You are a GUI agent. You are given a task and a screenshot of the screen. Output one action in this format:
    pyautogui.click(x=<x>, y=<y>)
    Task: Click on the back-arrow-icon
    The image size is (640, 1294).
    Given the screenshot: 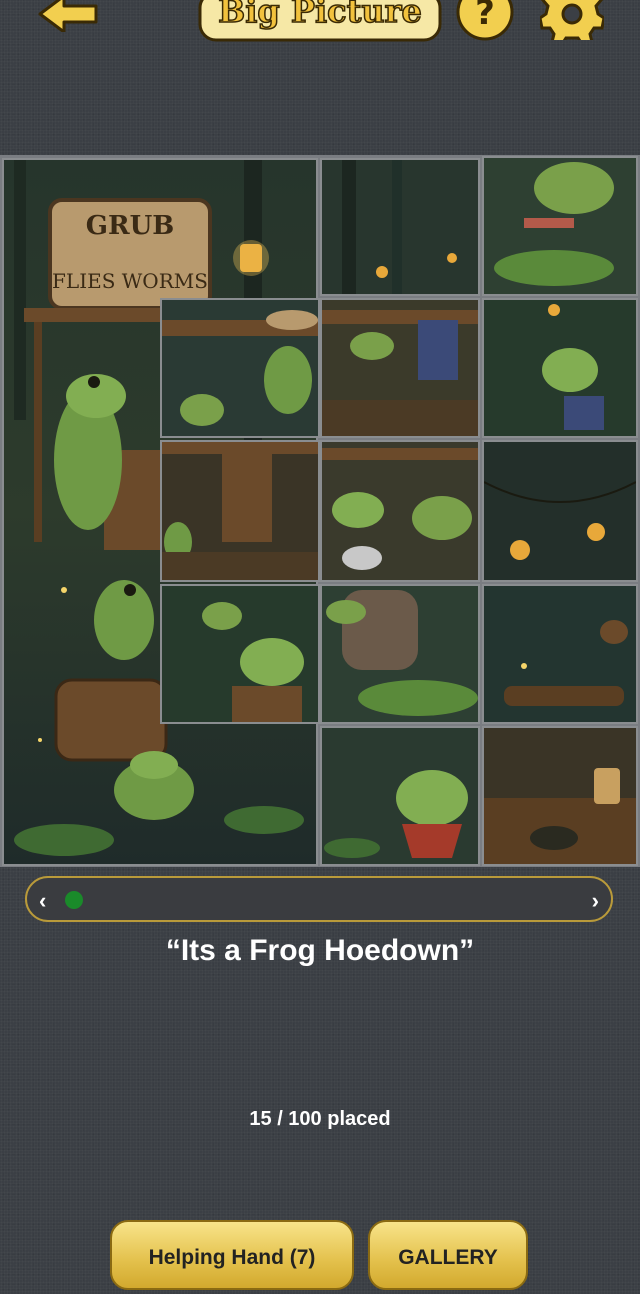 What is the action you would take?
    pyautogui.click(x=68, y=17)
    